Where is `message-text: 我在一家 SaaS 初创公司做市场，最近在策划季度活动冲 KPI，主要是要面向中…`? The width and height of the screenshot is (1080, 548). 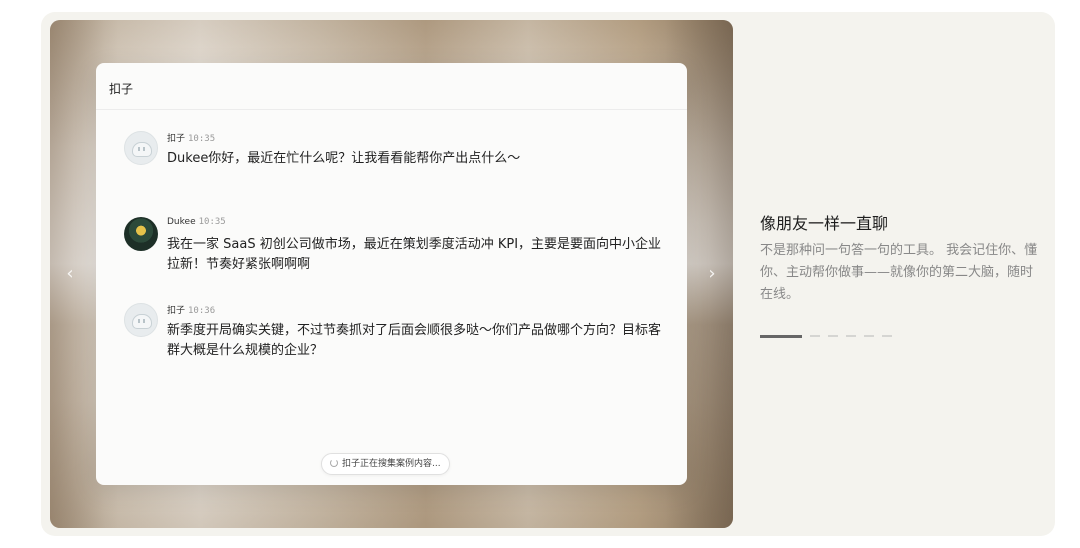 message-text: 我在一家 SaaS 初创公司做市场，最近在策划季度活动冲 KPI，主要是要面向中… is located at coordinates (414, 254).